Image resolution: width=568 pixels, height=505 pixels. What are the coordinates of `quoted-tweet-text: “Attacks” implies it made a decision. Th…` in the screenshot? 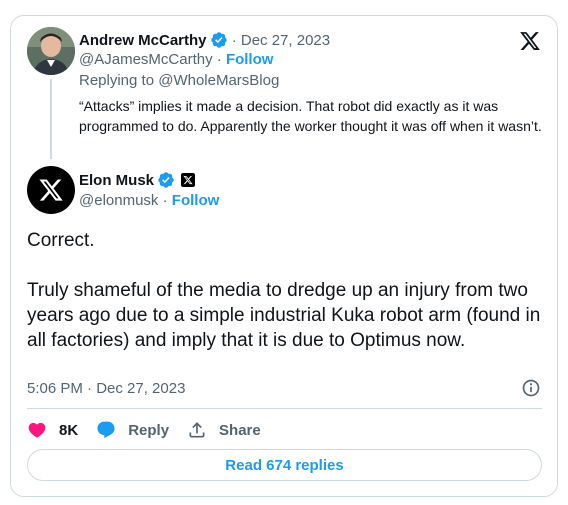 It's located at (310, 116).